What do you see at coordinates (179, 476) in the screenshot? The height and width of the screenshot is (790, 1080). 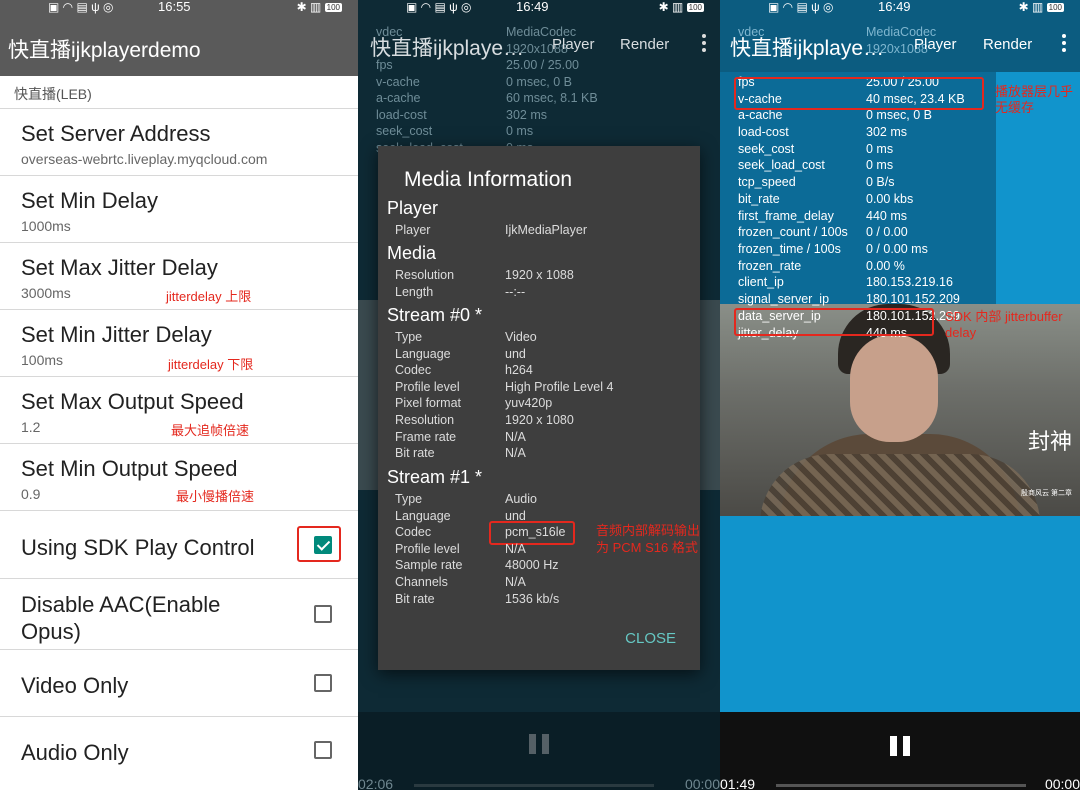 I see `setting-min-output-speed: Set Min Output Speed 0.9 最小慢播倍速` at bounding box center [179, 476].